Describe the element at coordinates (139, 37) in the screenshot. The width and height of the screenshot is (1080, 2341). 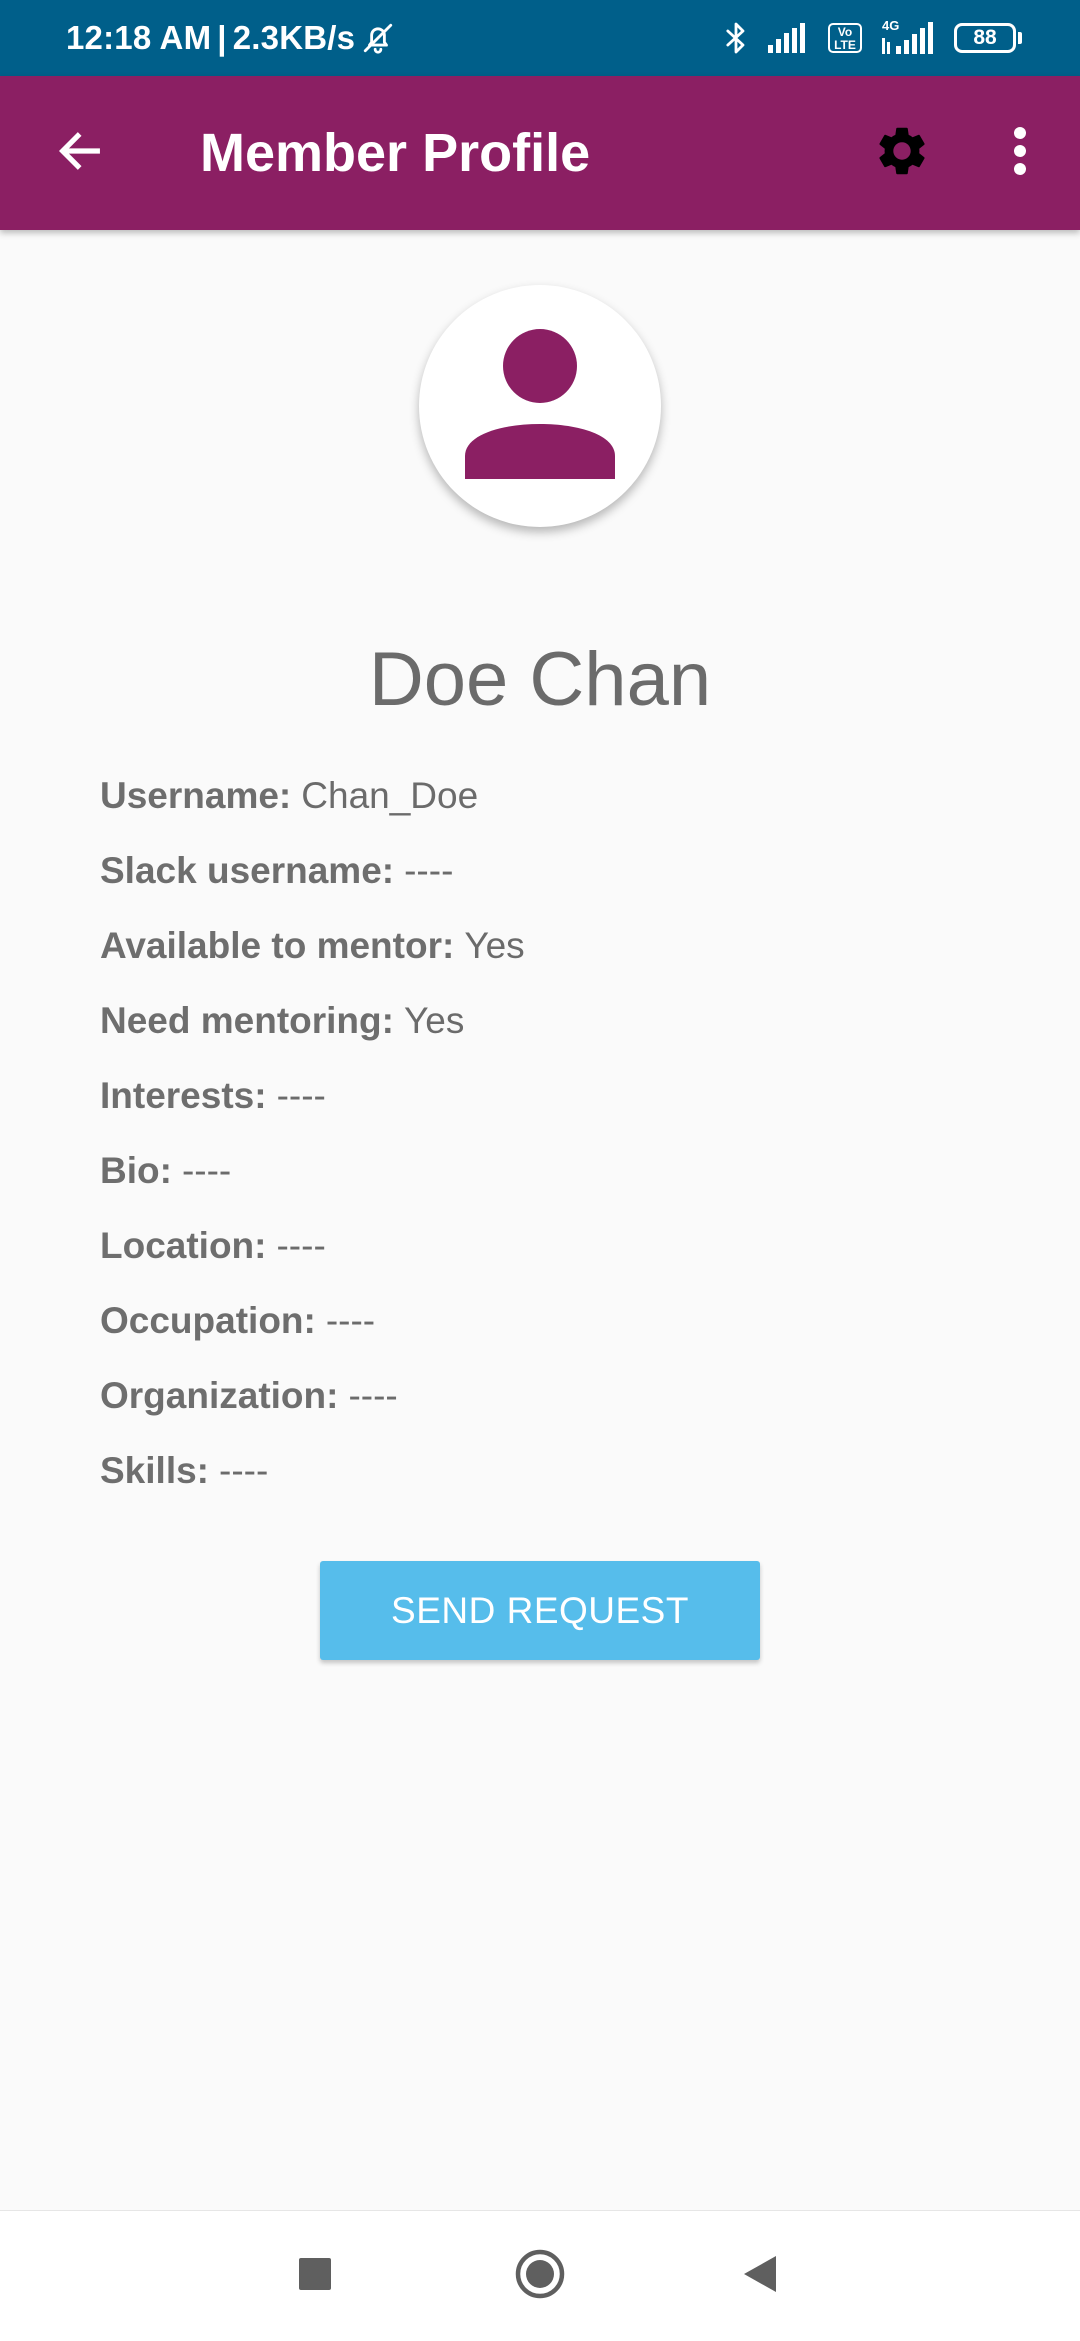
I see `status-time: 12:18 AM` at that location.